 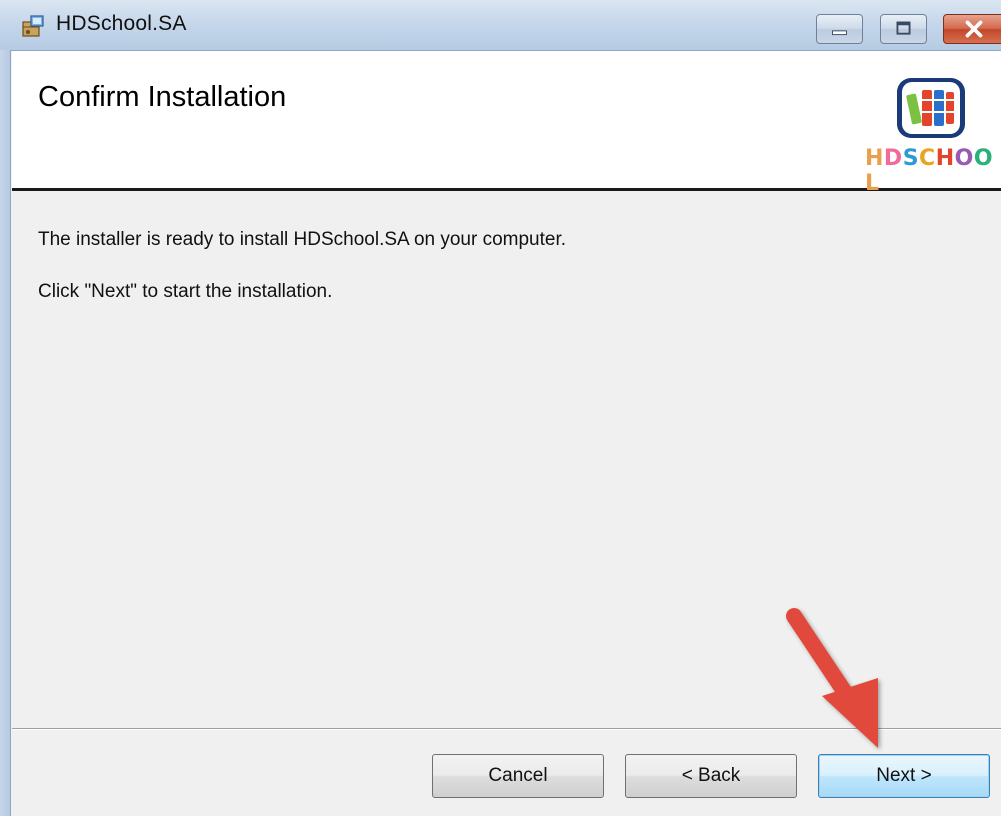 I want to click on window-left-border, so click(x=5, y=433).